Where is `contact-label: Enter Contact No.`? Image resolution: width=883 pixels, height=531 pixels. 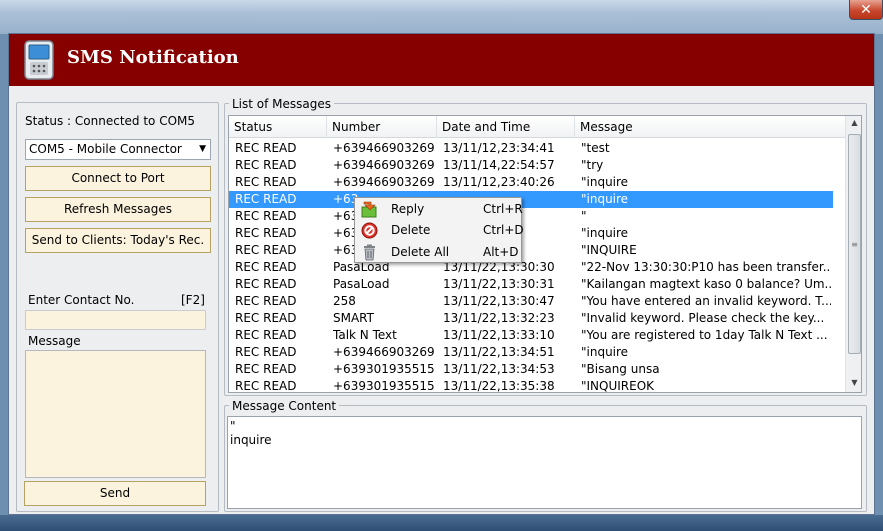 contact-label: Enter Contact No. is located at coordinates (81, 300).